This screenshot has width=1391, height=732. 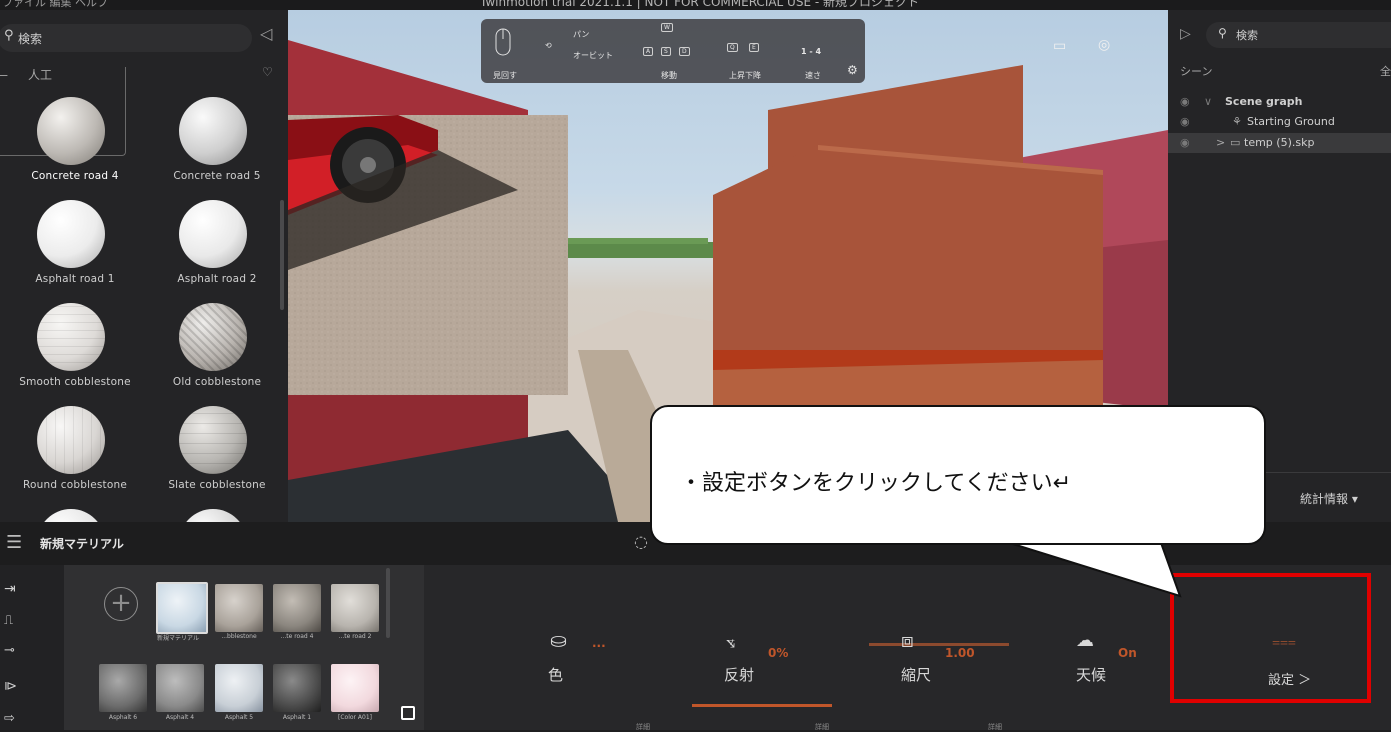 What do you see at coordinates (1235, 142) in the screenshot?
I see `folder-icon: ▭` at bounding box center [1235, 142].